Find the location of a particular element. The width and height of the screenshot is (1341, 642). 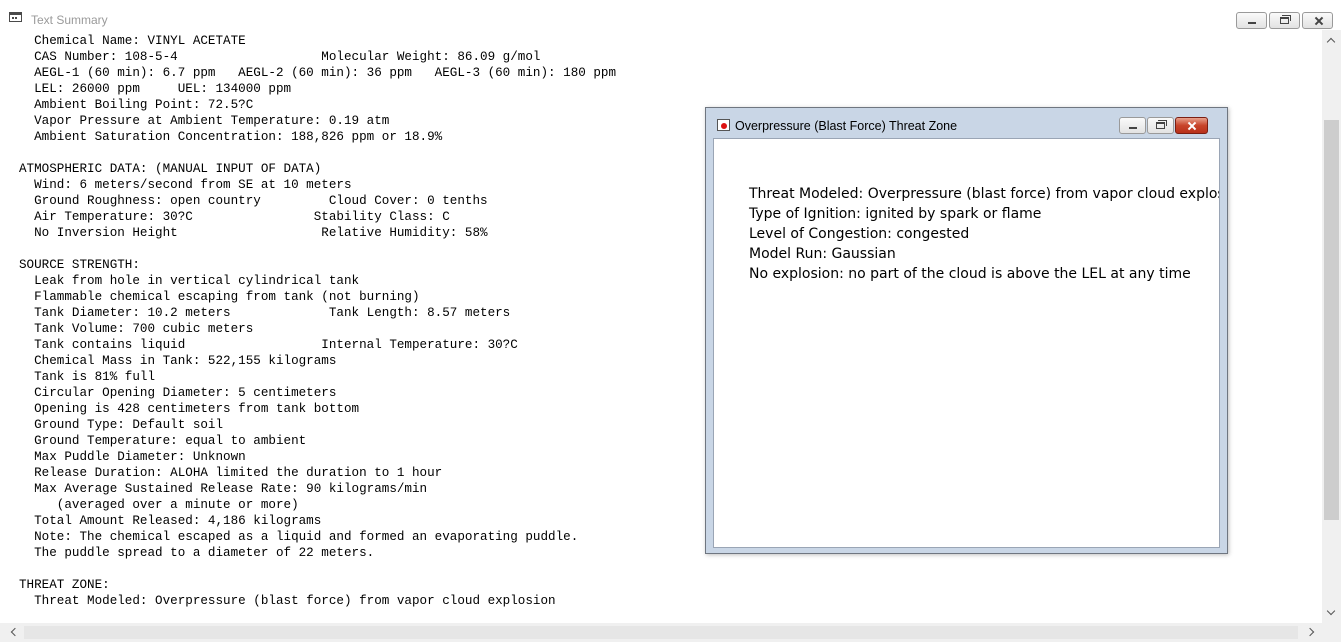

scroll-right-icon is located at coordinates (1311, 632).